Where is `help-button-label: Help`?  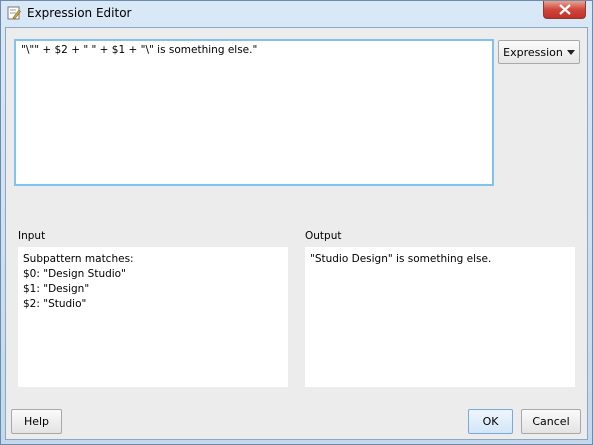
help-button-label: Help is located at coordinates (36, 421).